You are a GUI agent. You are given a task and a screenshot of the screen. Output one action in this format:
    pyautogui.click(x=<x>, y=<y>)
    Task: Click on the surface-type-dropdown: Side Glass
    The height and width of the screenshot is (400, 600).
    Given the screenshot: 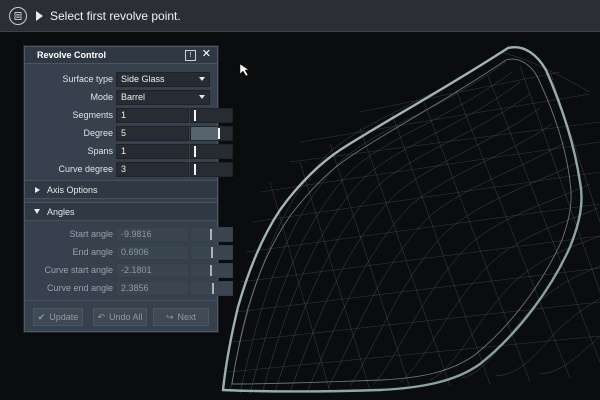 What is the action you would take?
    pyautogui.click(x=163, y=79)
    